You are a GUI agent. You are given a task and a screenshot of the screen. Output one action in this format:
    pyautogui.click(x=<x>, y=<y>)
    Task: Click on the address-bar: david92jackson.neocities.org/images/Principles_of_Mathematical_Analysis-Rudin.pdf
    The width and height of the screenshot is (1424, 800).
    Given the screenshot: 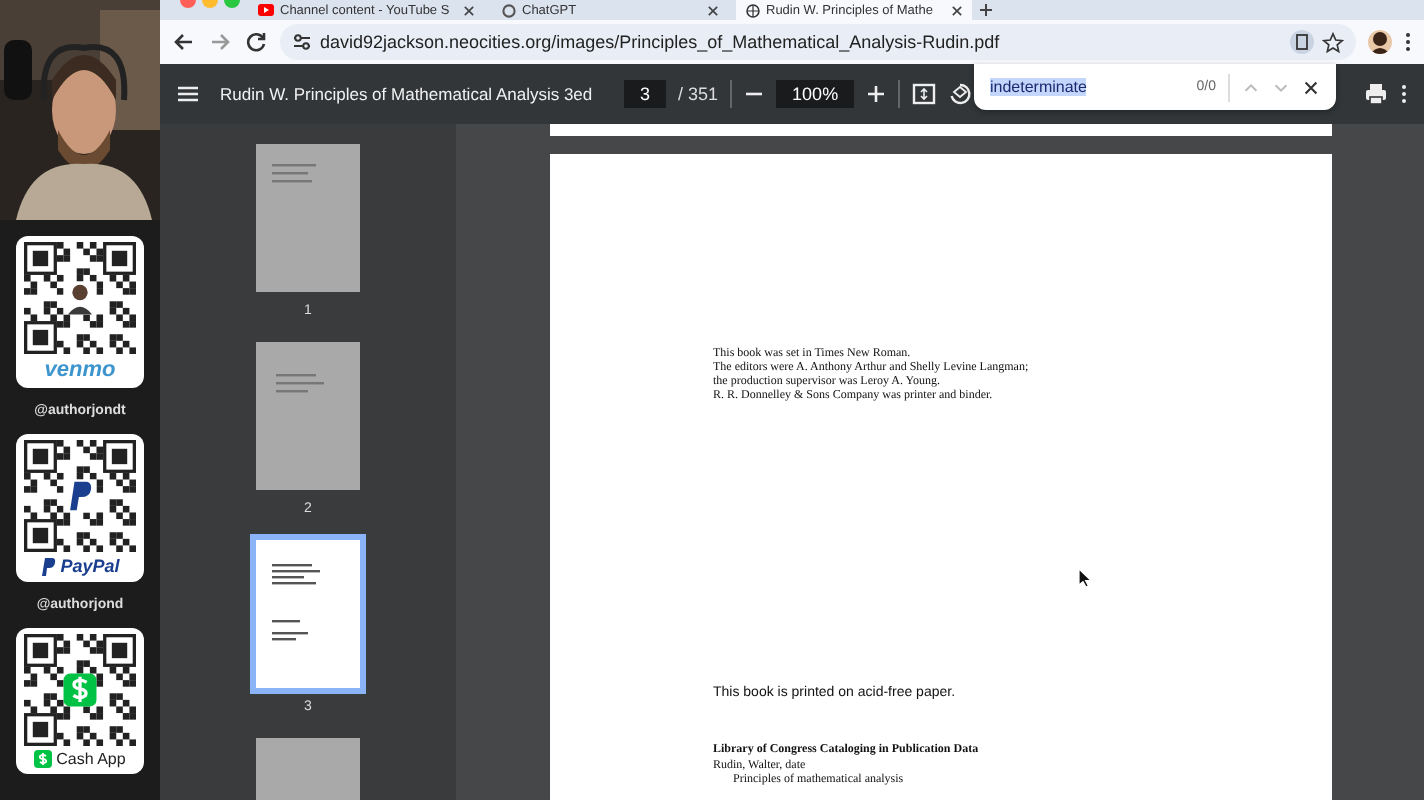 What is the action you would take?
    pyautogui.click(x=818, y=42)
    